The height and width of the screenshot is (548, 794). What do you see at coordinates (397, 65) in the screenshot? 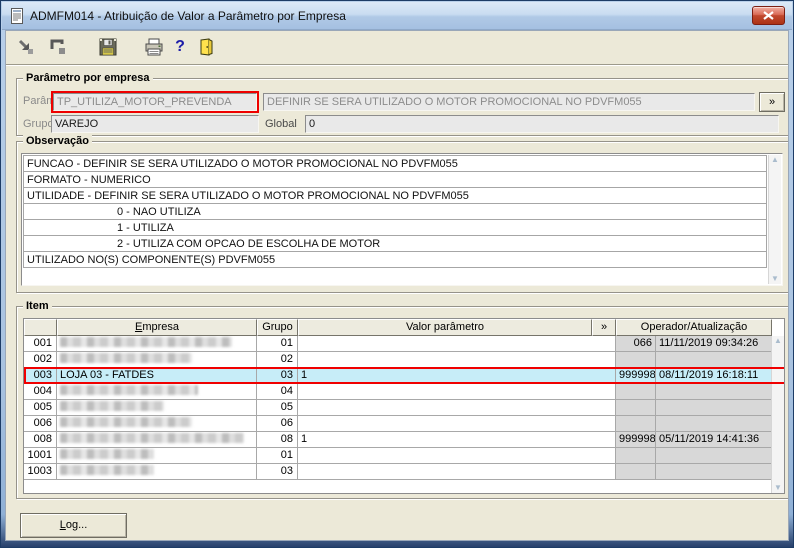
I see `toolbar-separator` at bounding box center [397, 65].